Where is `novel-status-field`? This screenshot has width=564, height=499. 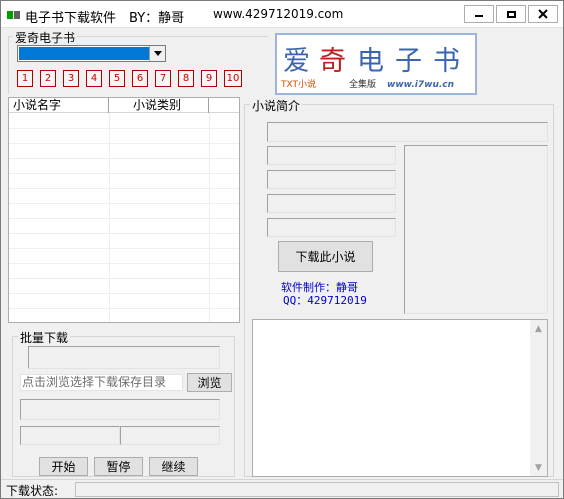 novel-status-field is located at coordinates (331, 227).